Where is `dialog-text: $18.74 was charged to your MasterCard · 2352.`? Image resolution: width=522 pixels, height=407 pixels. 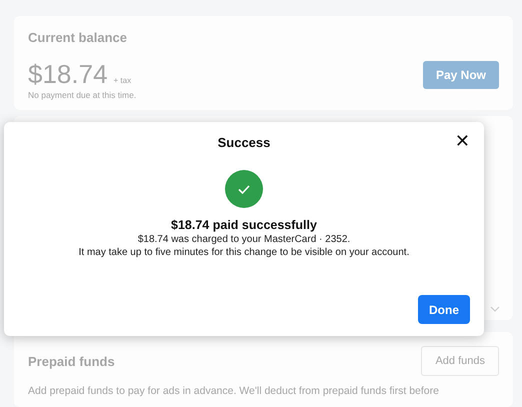 dialog-text: $18.74 was charged to your MasterCard · 2352. is located at coordinates (244, 239).